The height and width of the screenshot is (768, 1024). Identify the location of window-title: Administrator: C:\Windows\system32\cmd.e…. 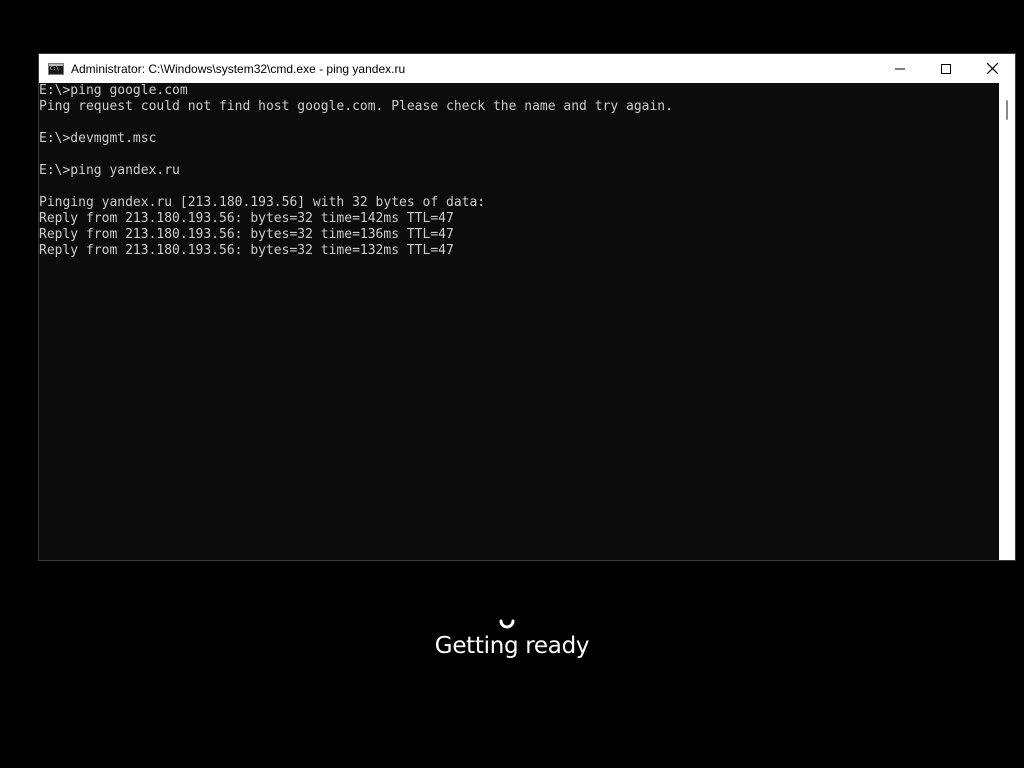
(238, 68).